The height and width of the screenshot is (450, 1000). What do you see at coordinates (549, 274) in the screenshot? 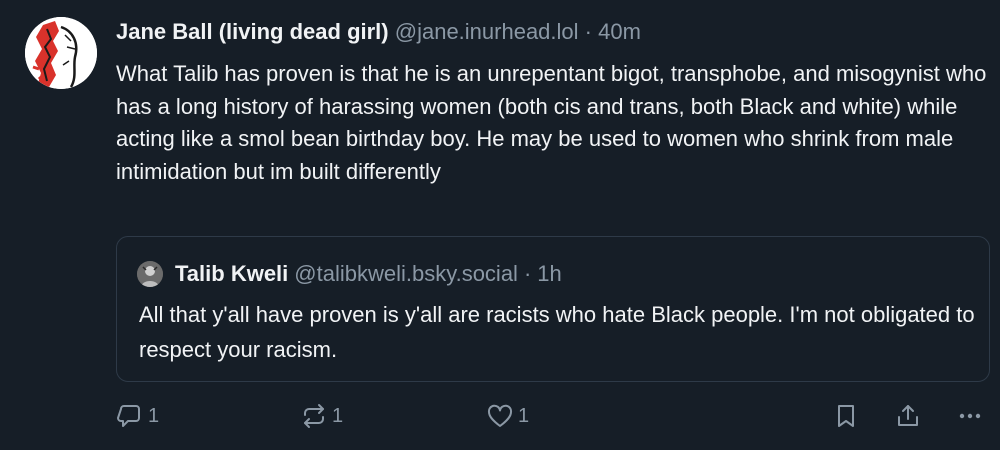
I see `quoted-timestamp: 1h` at bounding box center [549, 274].